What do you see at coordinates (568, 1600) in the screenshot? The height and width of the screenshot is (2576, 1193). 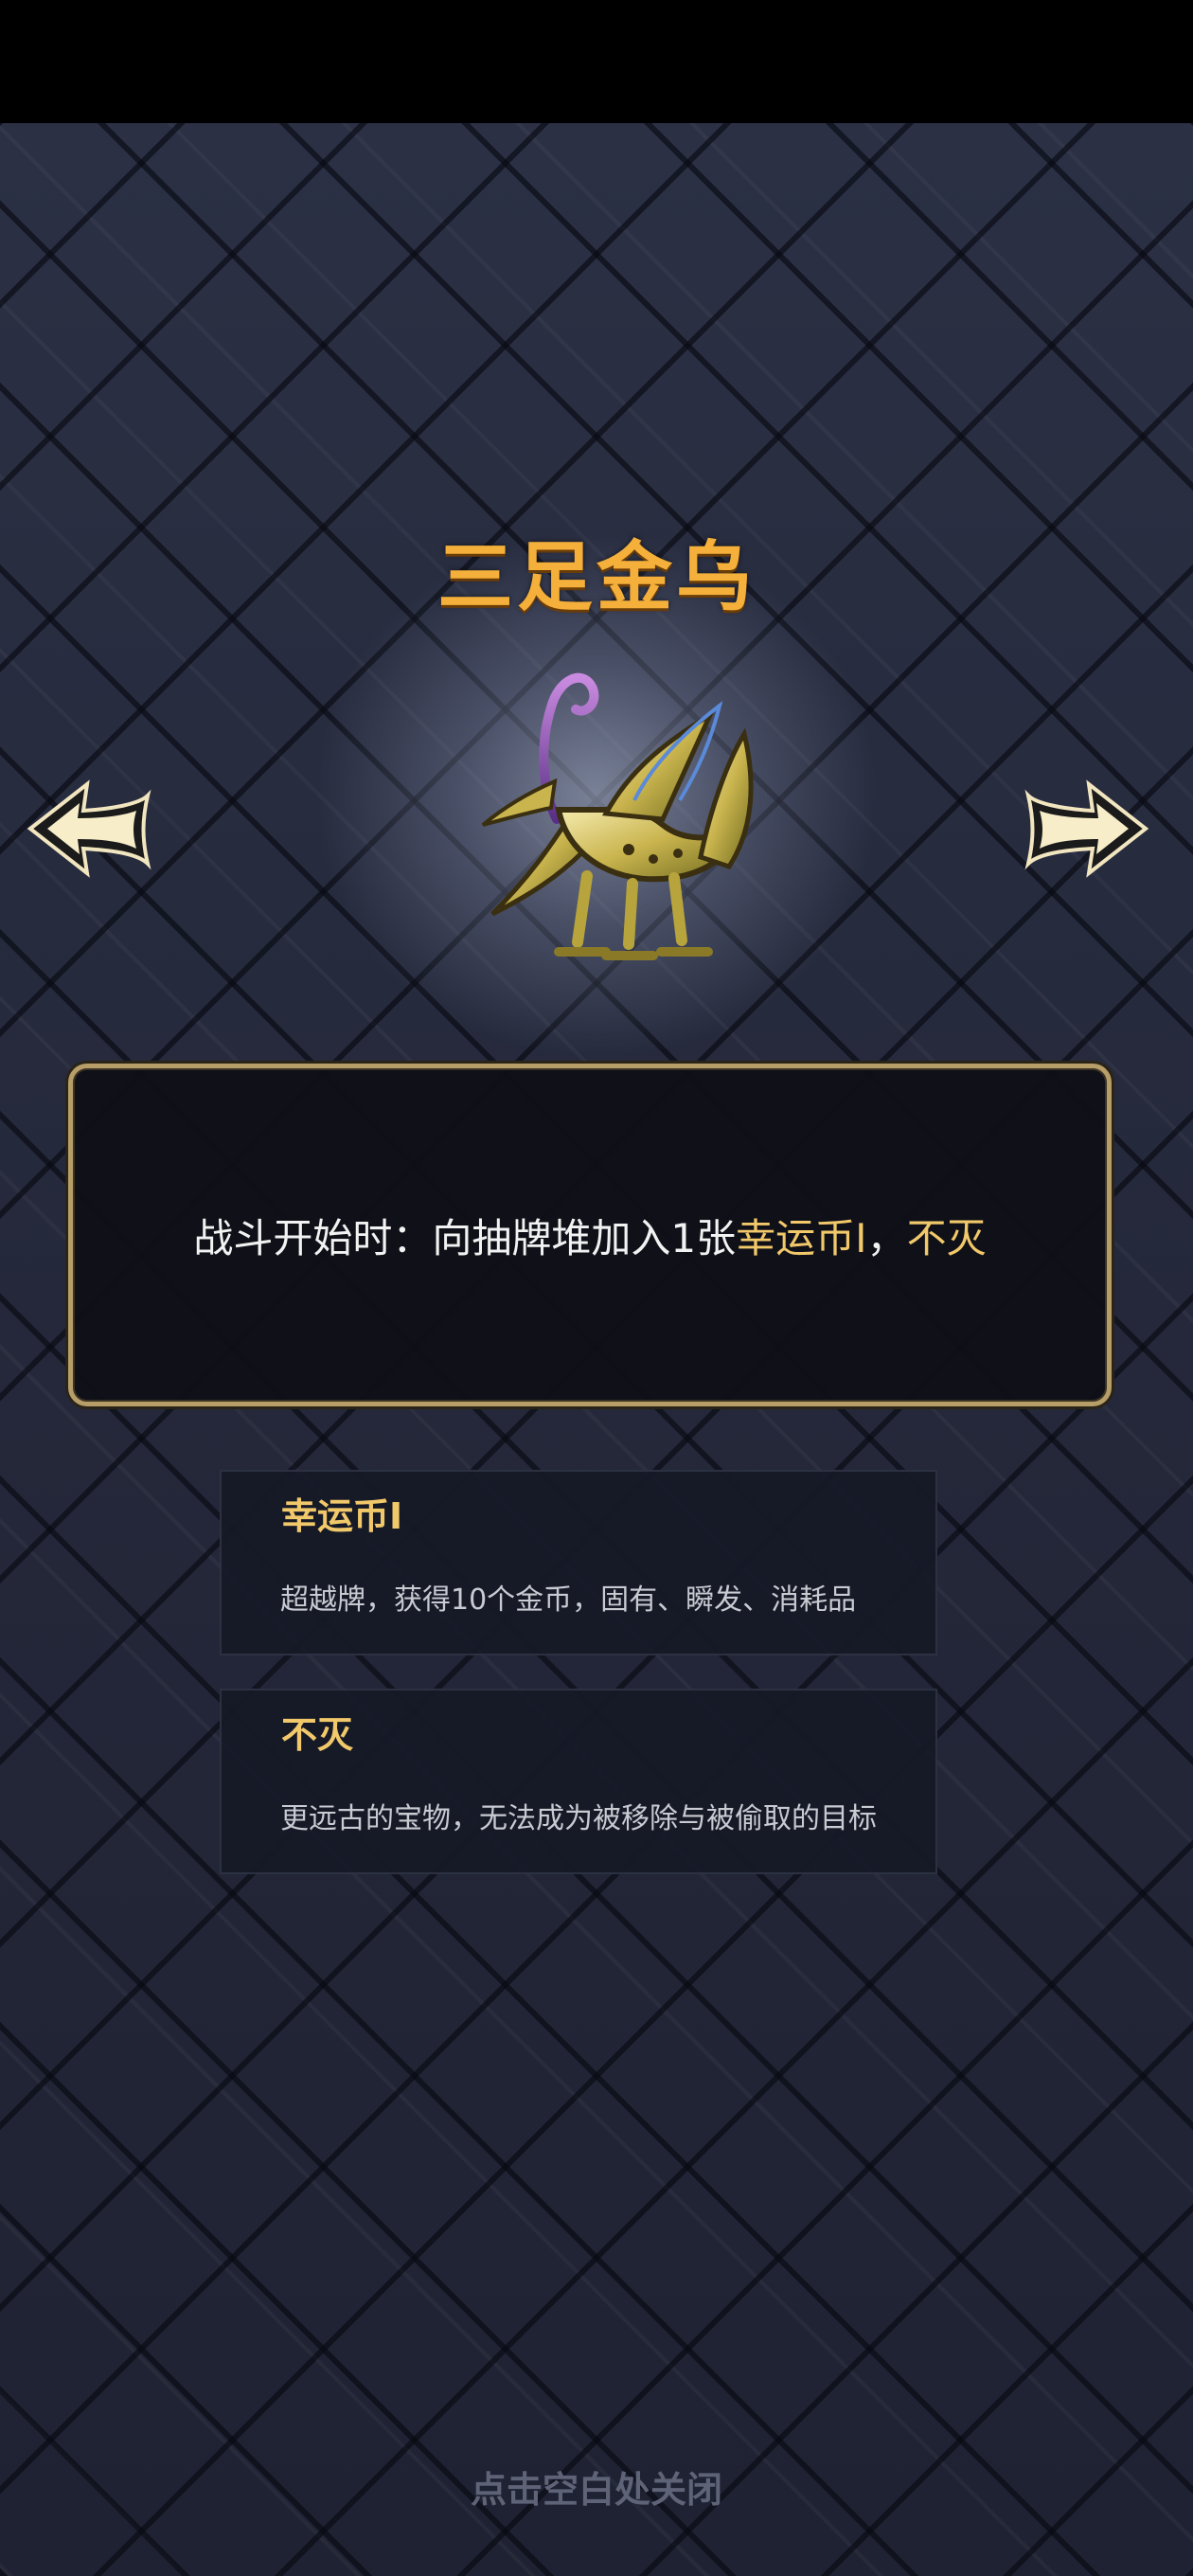 I see `keyword-description: 超越牌，获得10个金币，固有、瞬发、消耗品` at bounding box center [568, 1600].